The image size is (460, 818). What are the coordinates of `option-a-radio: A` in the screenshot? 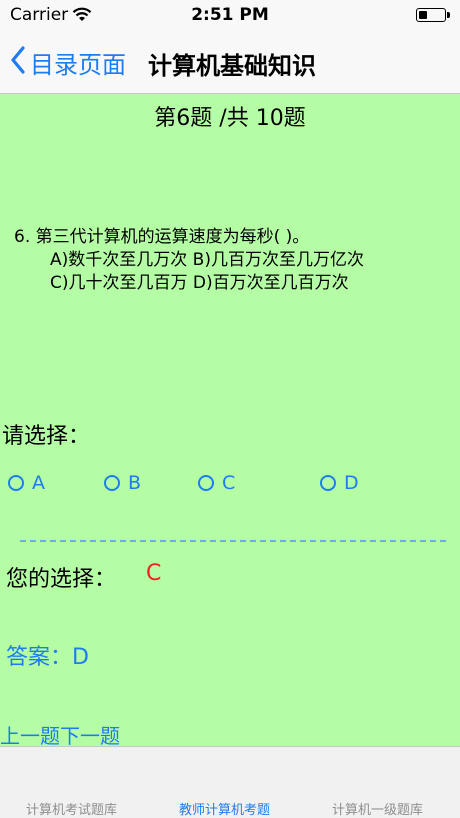 It's located at (26, 483).